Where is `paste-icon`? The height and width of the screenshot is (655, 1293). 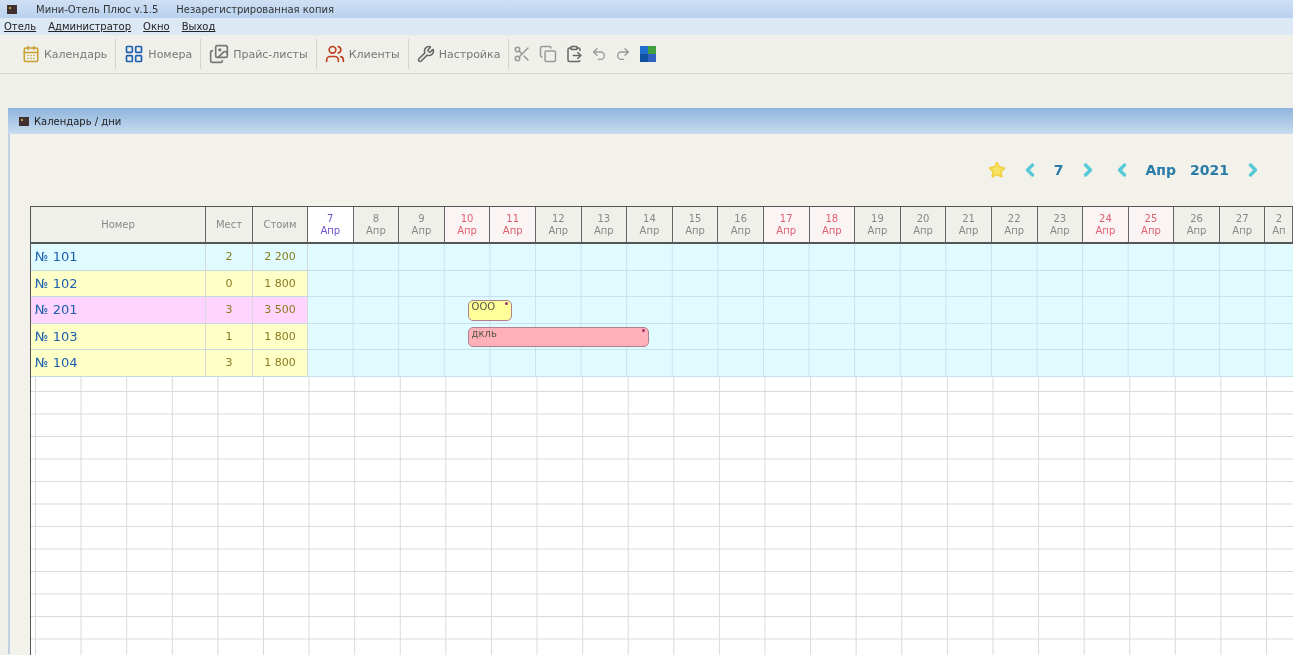 paste-icon is located at coordinates (574, 54).